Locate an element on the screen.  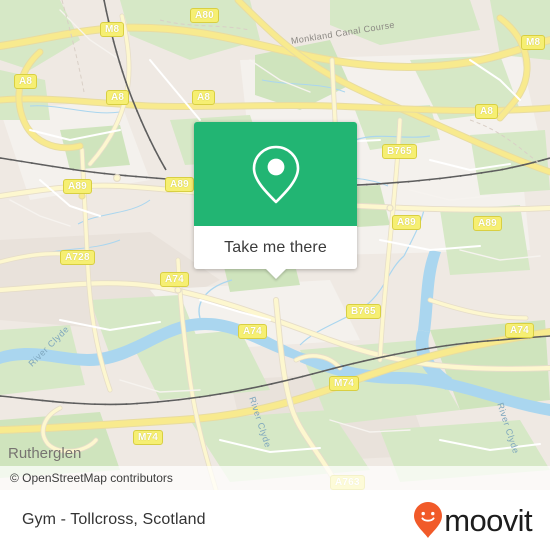
location-pin-icon is located at coordinates (275, 174).